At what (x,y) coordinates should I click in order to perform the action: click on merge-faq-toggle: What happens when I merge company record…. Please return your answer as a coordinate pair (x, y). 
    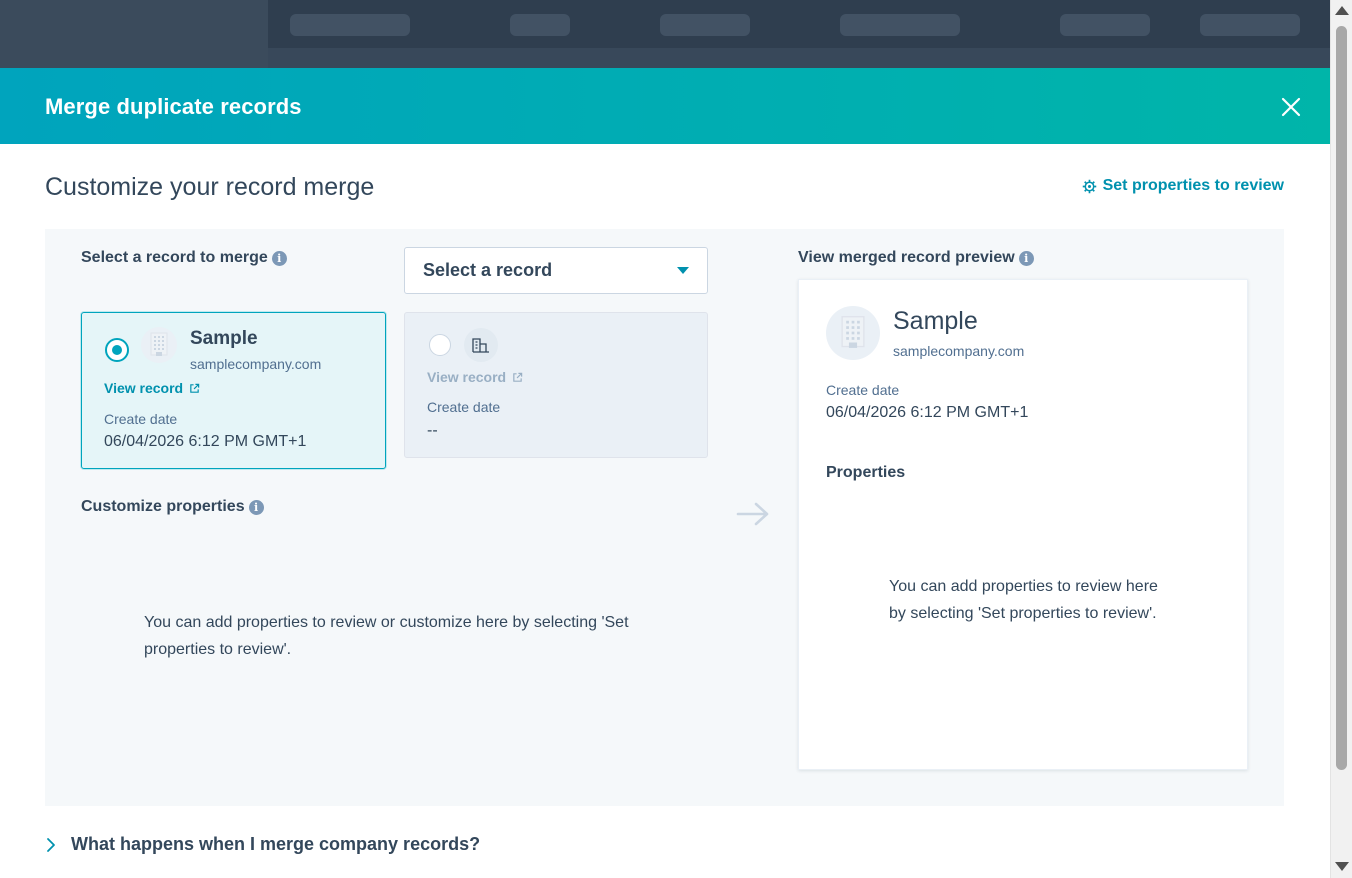
    Looking at the image, I should click on (262, 844).